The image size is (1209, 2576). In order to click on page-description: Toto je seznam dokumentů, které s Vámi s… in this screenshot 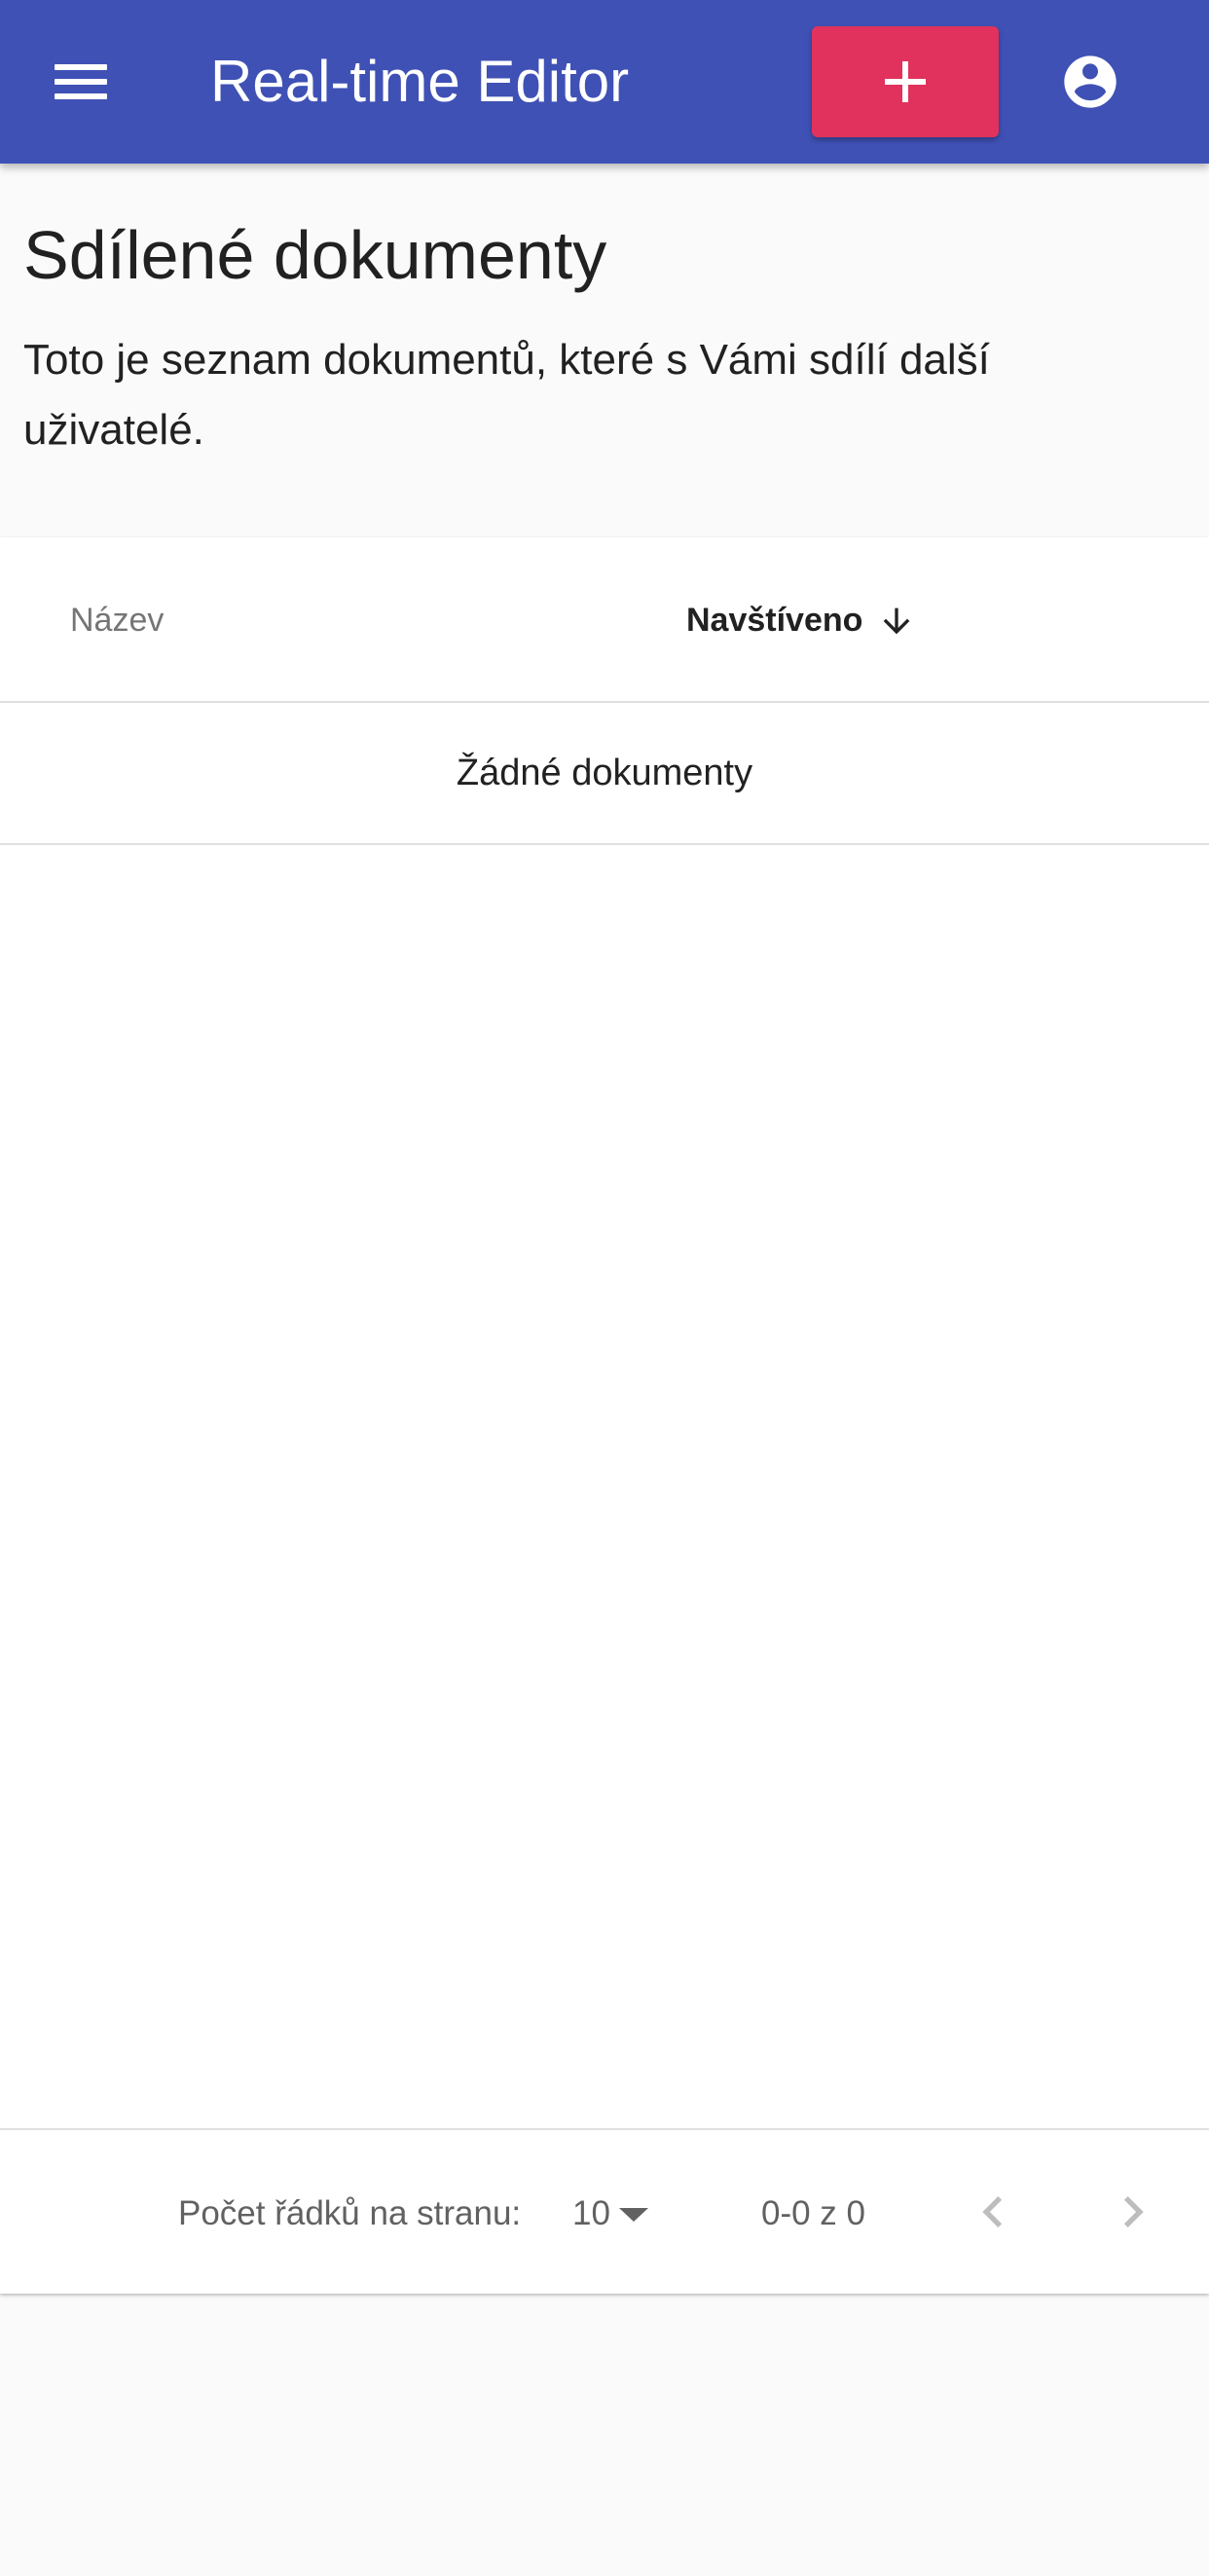, I will do `click(506, 395)`.